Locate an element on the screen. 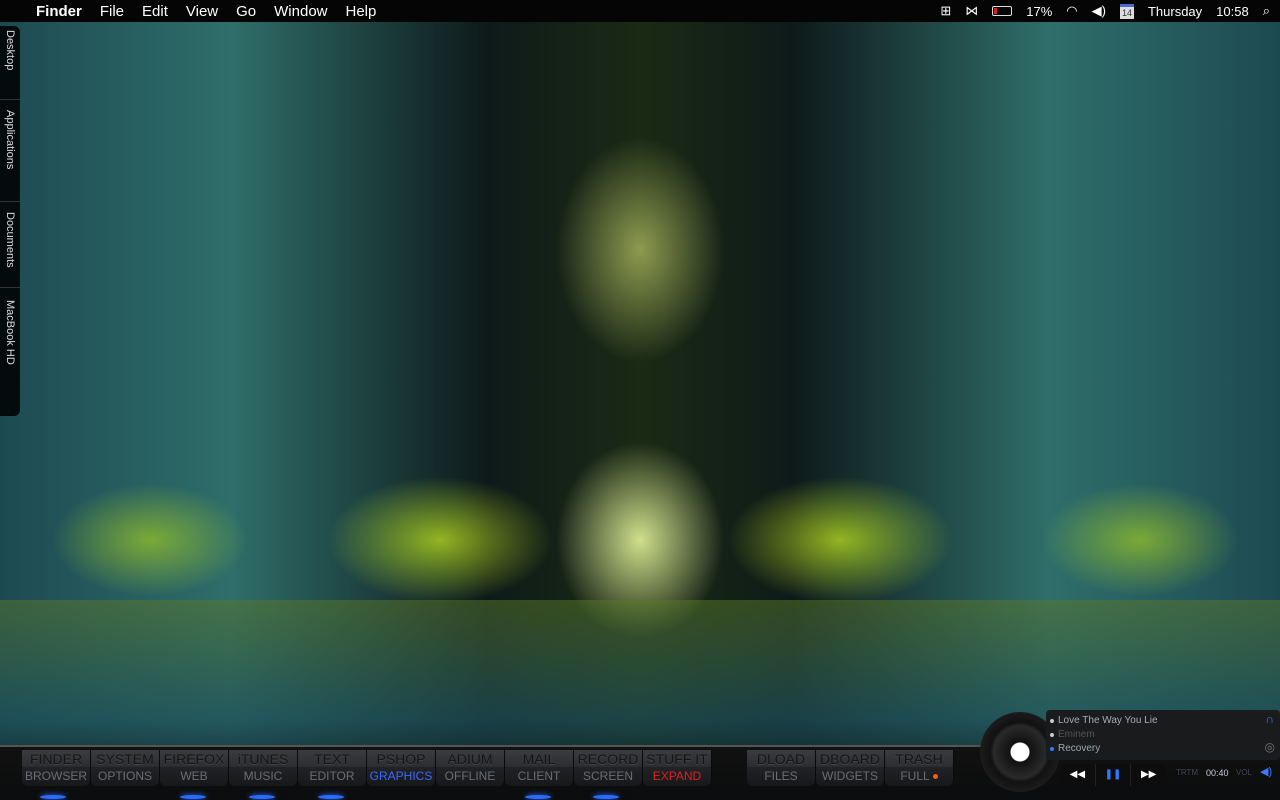  dock-button-title: DLOAD is located at coordinates (781, 758).